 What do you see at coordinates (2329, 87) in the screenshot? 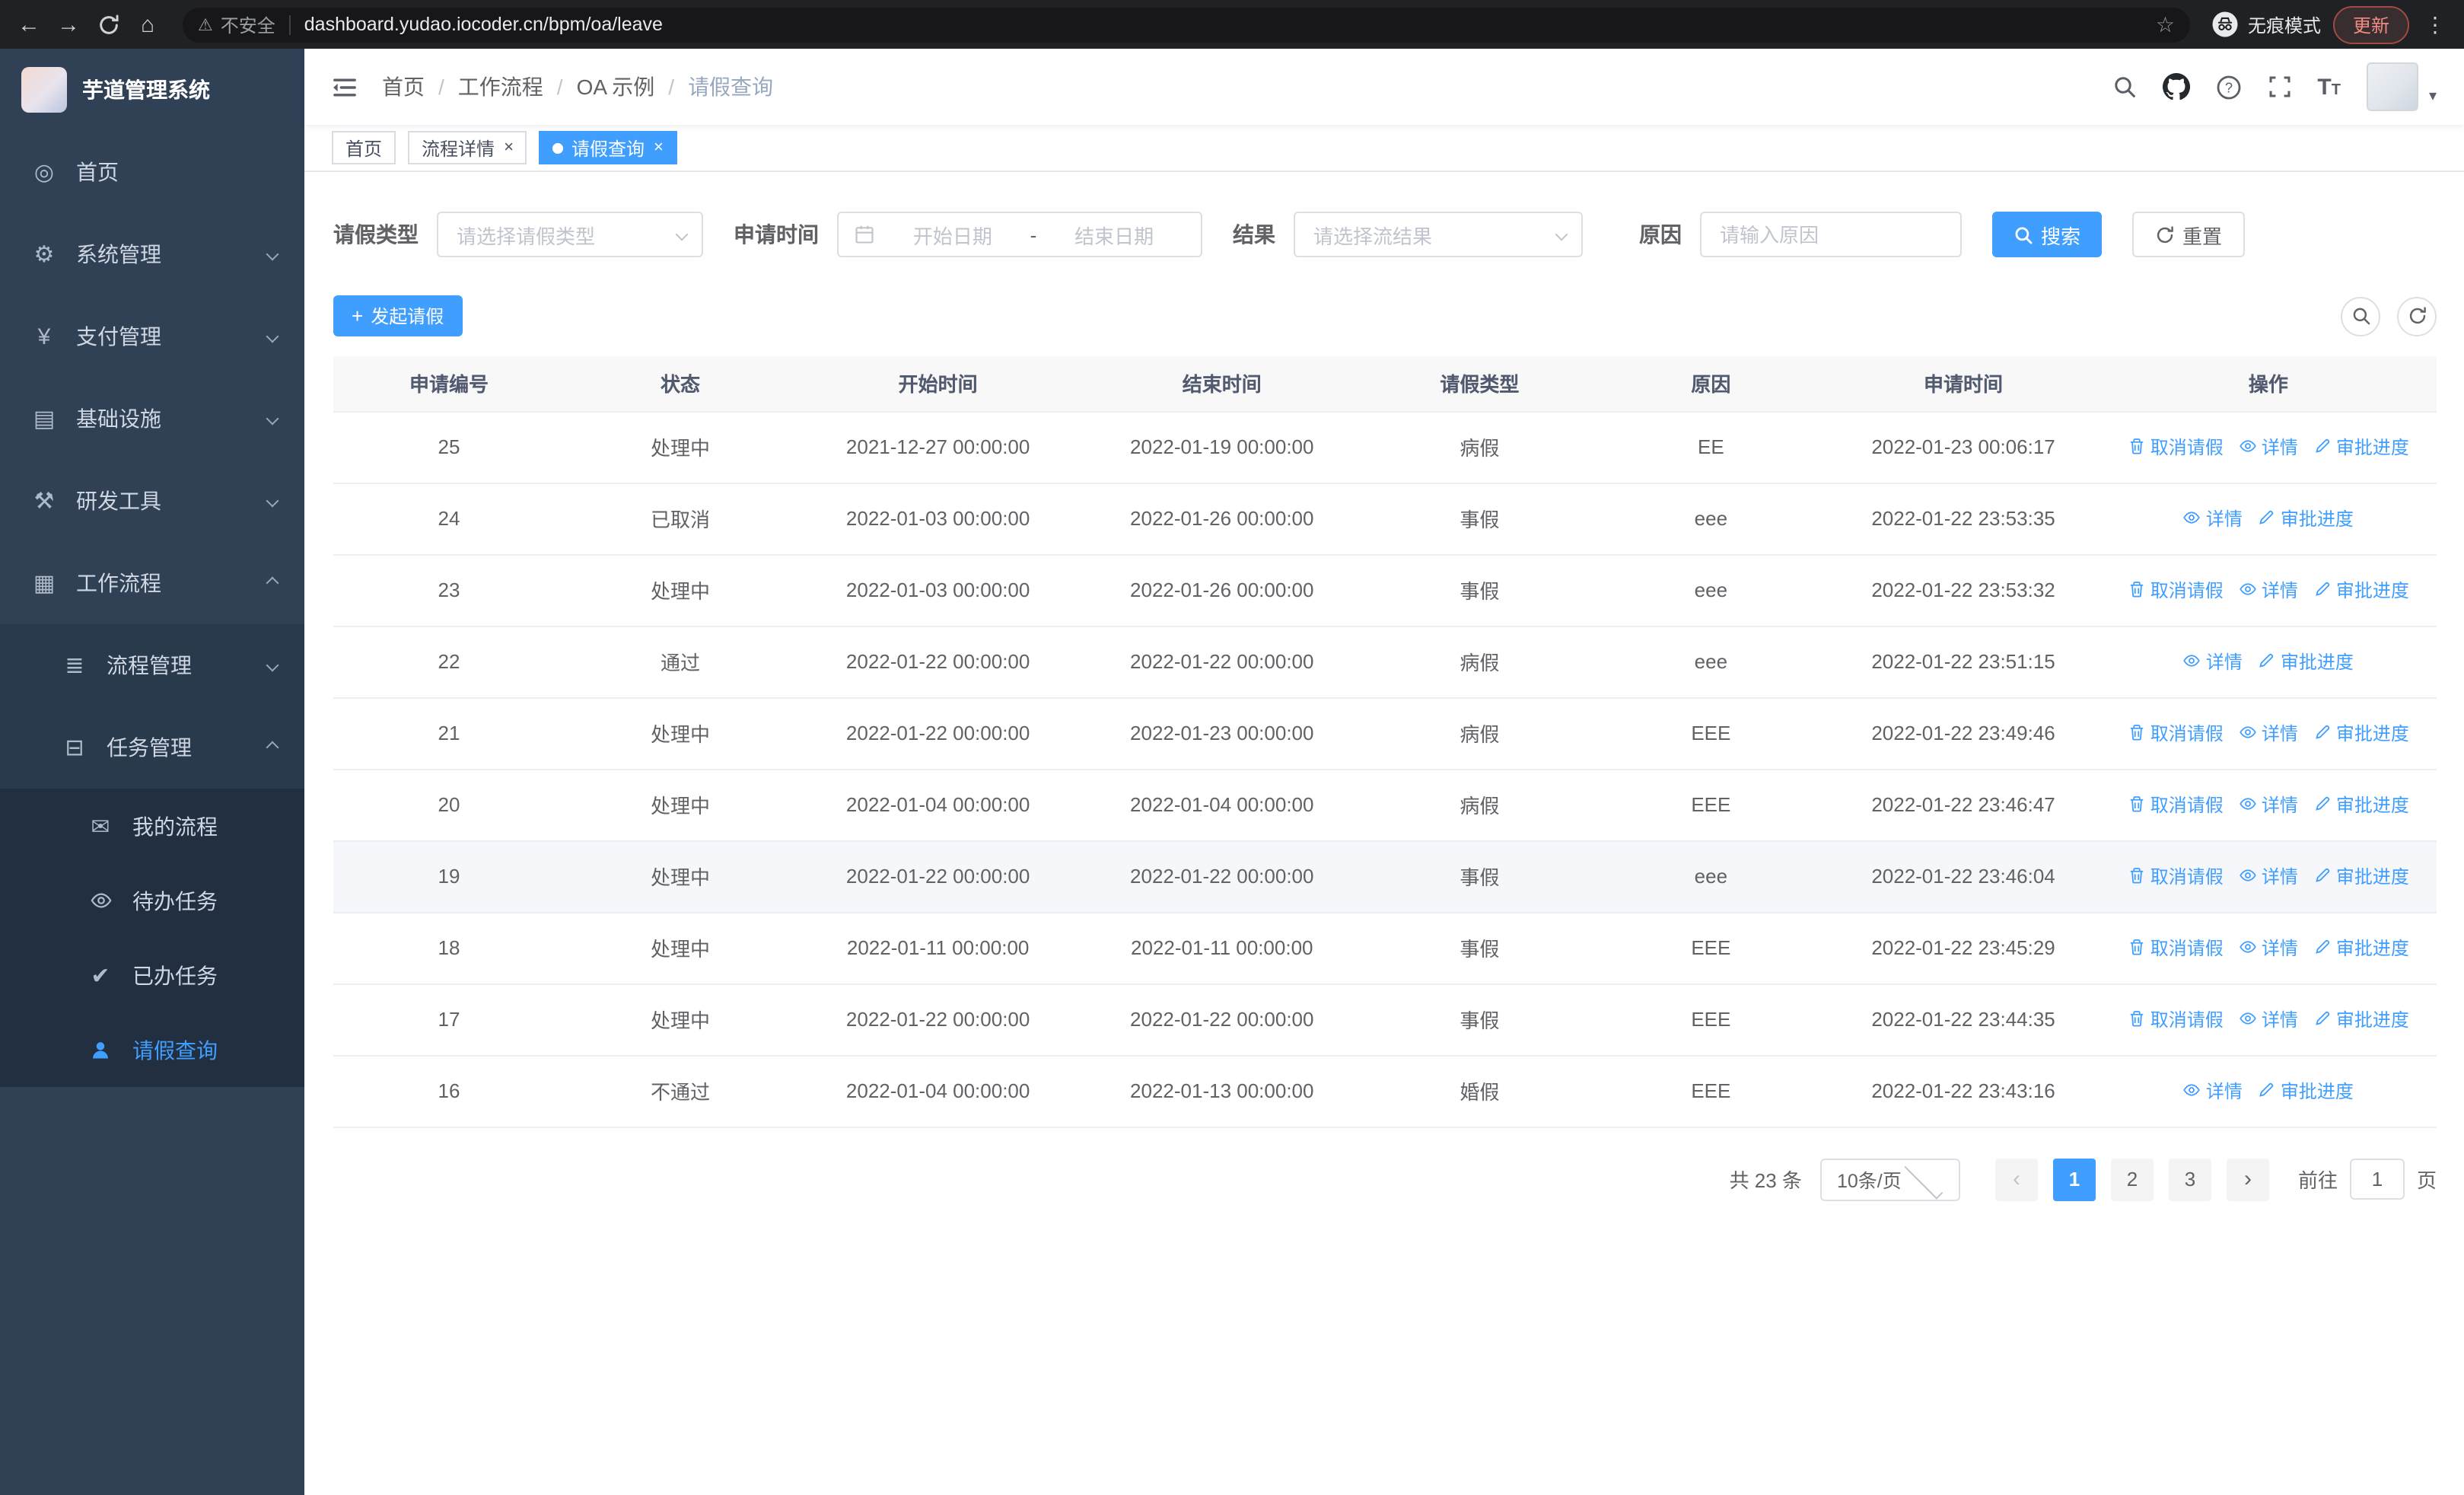
I see `font-size-icon: TT` at bounding box center [2329, 87].